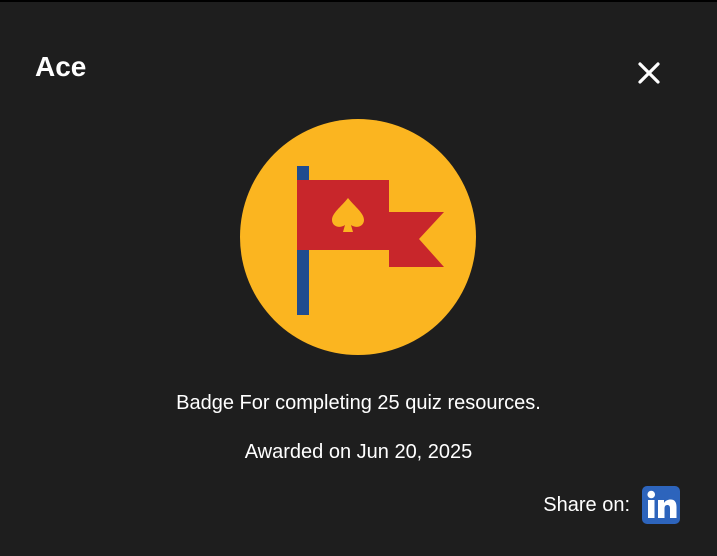 This screenshot has width=717, height=556. I want to click on flag-badge-icon, so click(358, 237).